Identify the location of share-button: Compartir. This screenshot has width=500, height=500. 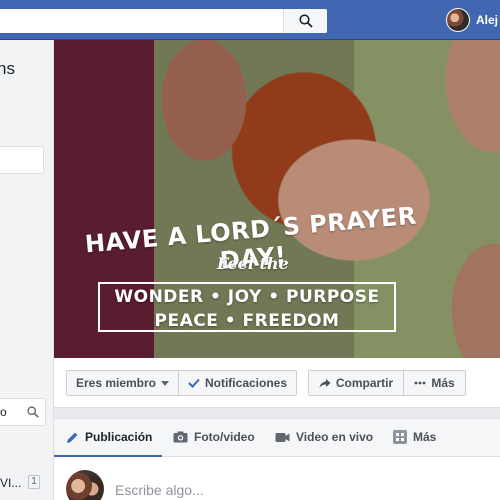
(356, 383).